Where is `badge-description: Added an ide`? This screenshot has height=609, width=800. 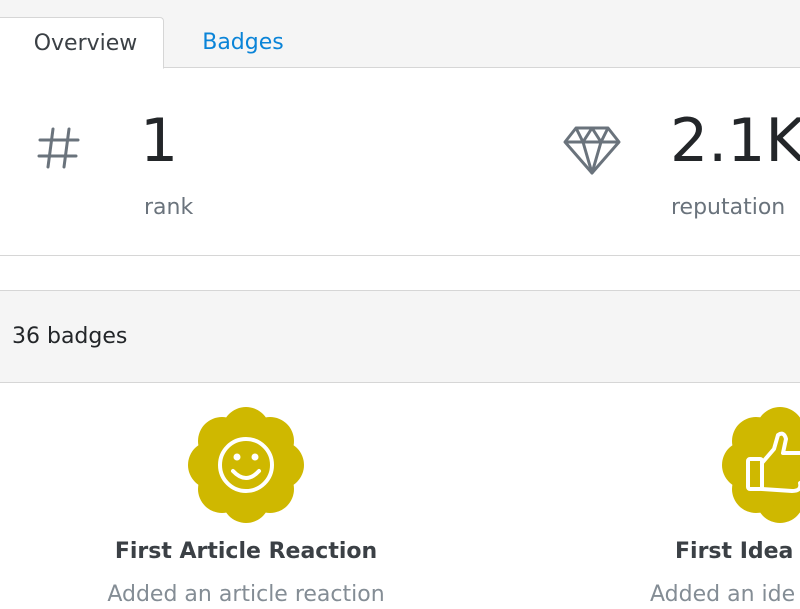 badge-description: Added an ide is located at coordinates (723, 594).